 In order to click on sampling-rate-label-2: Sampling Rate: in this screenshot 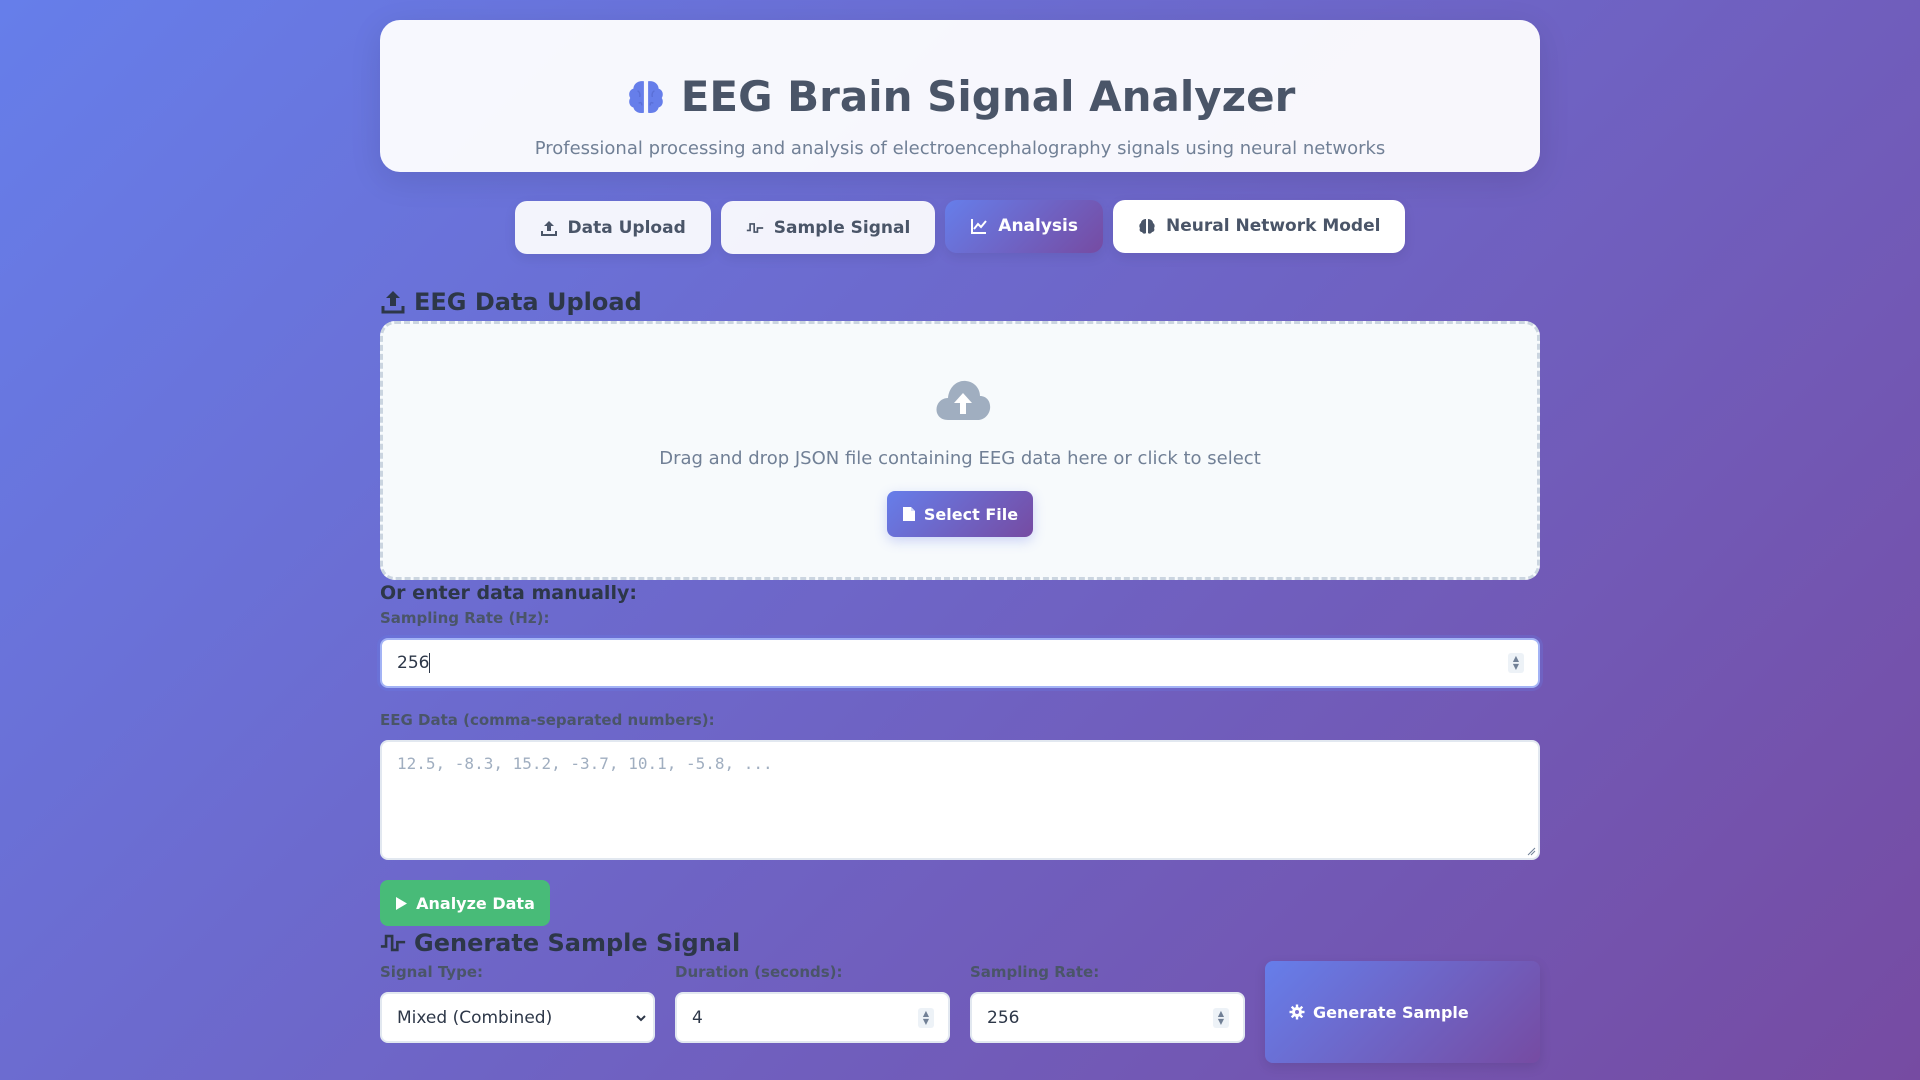, I will do `click(1035, 972)`.